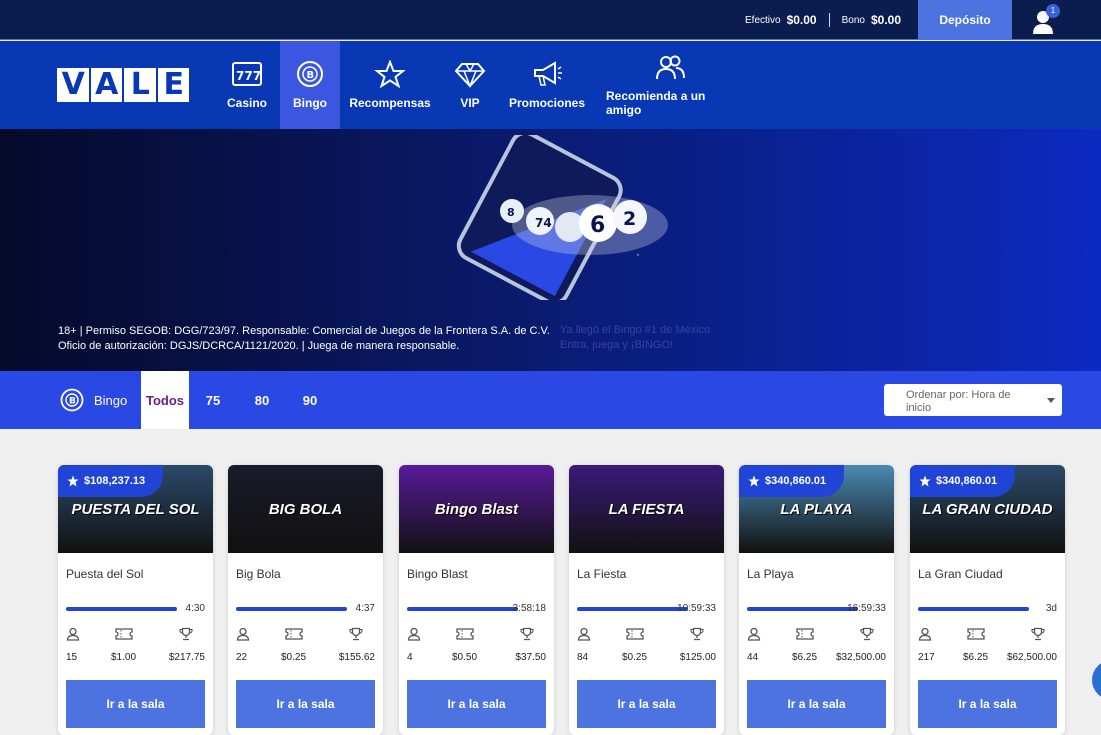 The height and width of the screenshot is (735, 1101). What do you see at coordinates (476, 509) in the screenshot?
I see `room-thumbnail: Bingo Blast` at bounding box center [476, 509].